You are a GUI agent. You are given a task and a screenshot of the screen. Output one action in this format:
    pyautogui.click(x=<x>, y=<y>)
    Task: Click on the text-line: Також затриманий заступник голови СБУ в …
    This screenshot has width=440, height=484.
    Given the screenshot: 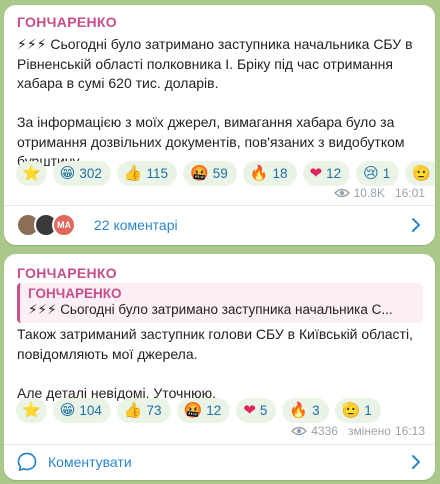 What is the action you would take?
    pyautogui.click(x=215, y=334)
    